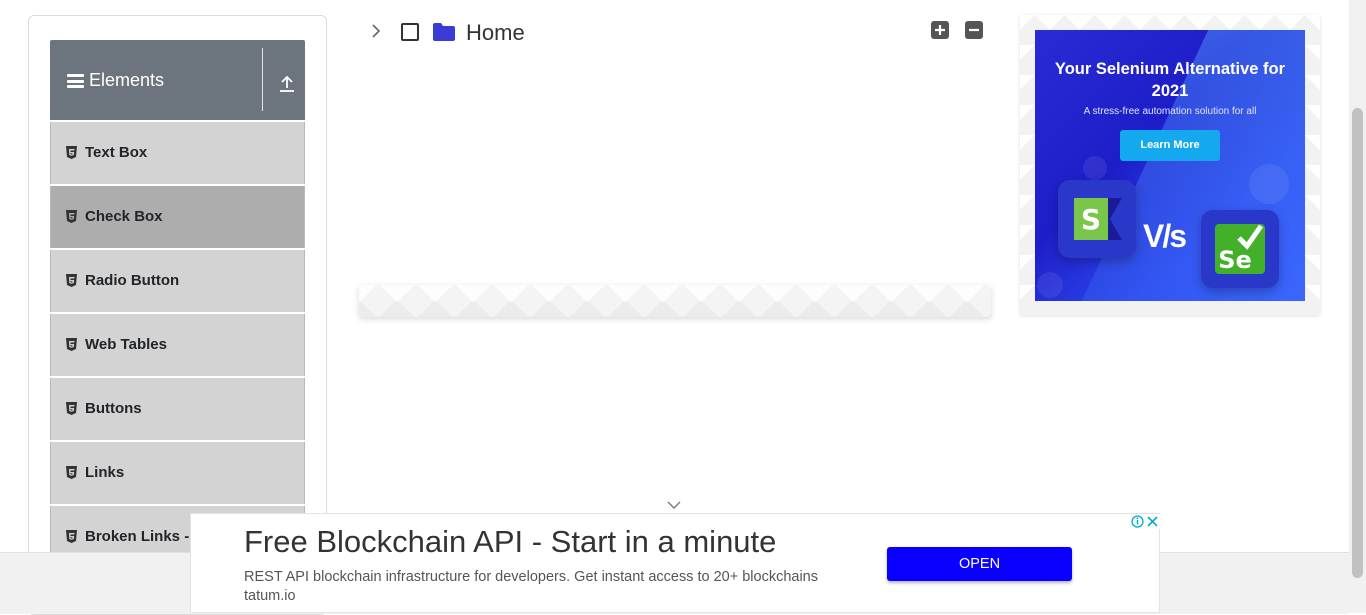  Describe the element at coordinates (126, 344) in the screenshot. I see `sidebar-item-label: Web Tables` at that location.